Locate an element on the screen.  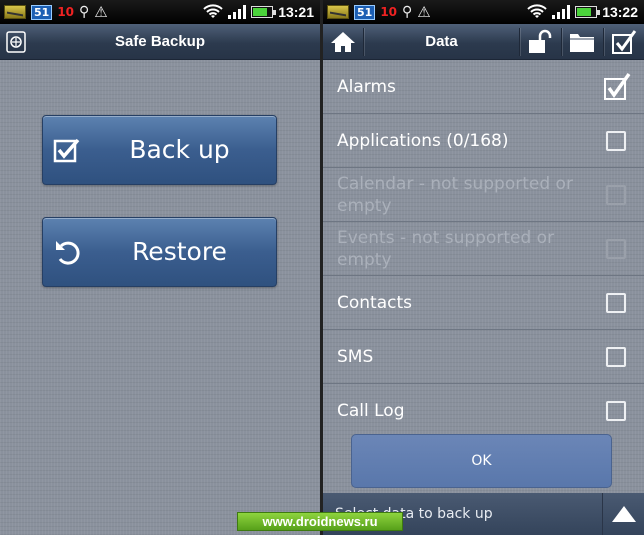
restore-button: Restore is located at coordinates (159, 252).